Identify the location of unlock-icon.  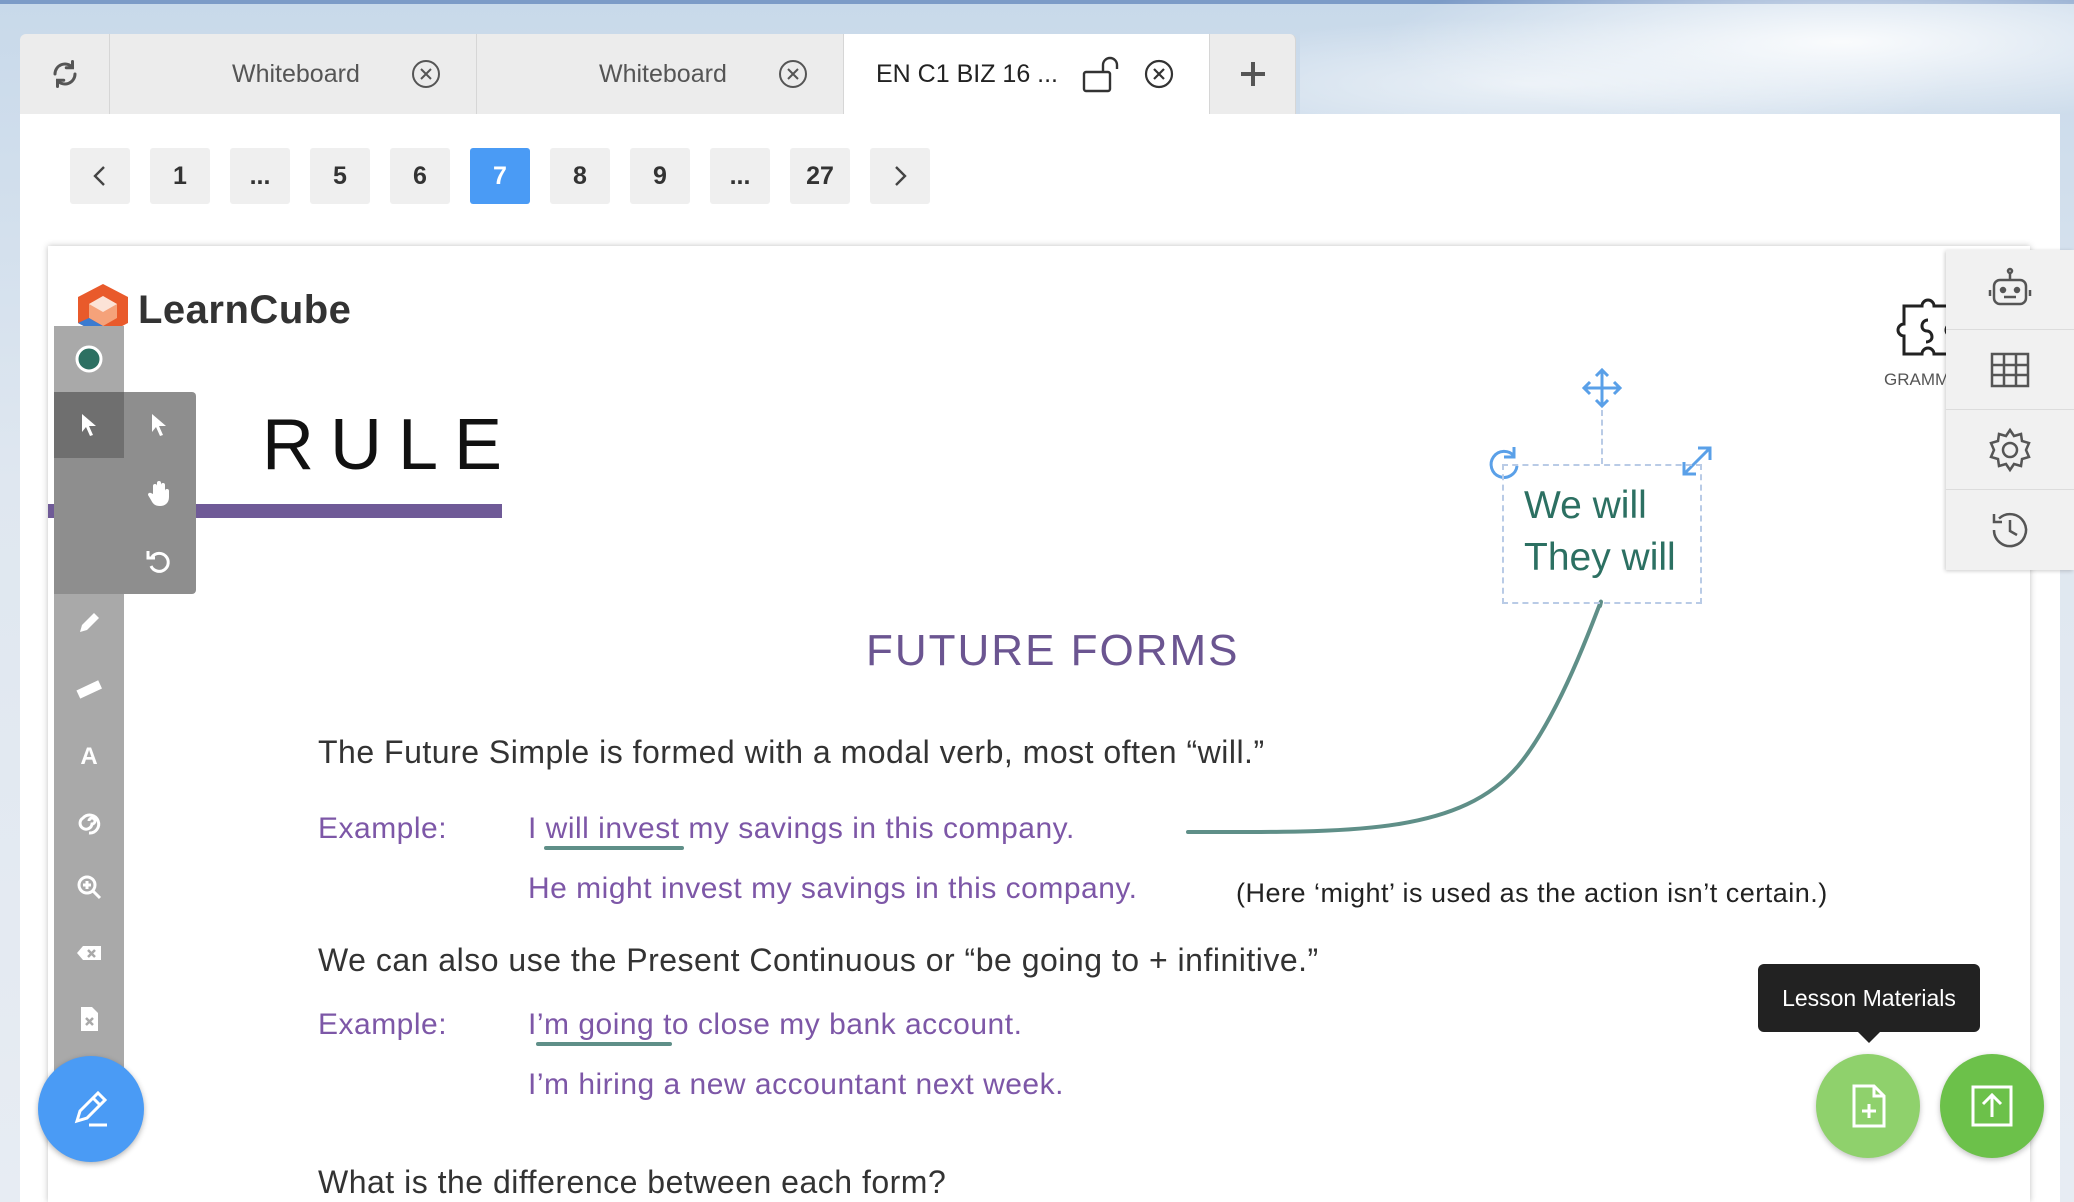
(1103, 75).